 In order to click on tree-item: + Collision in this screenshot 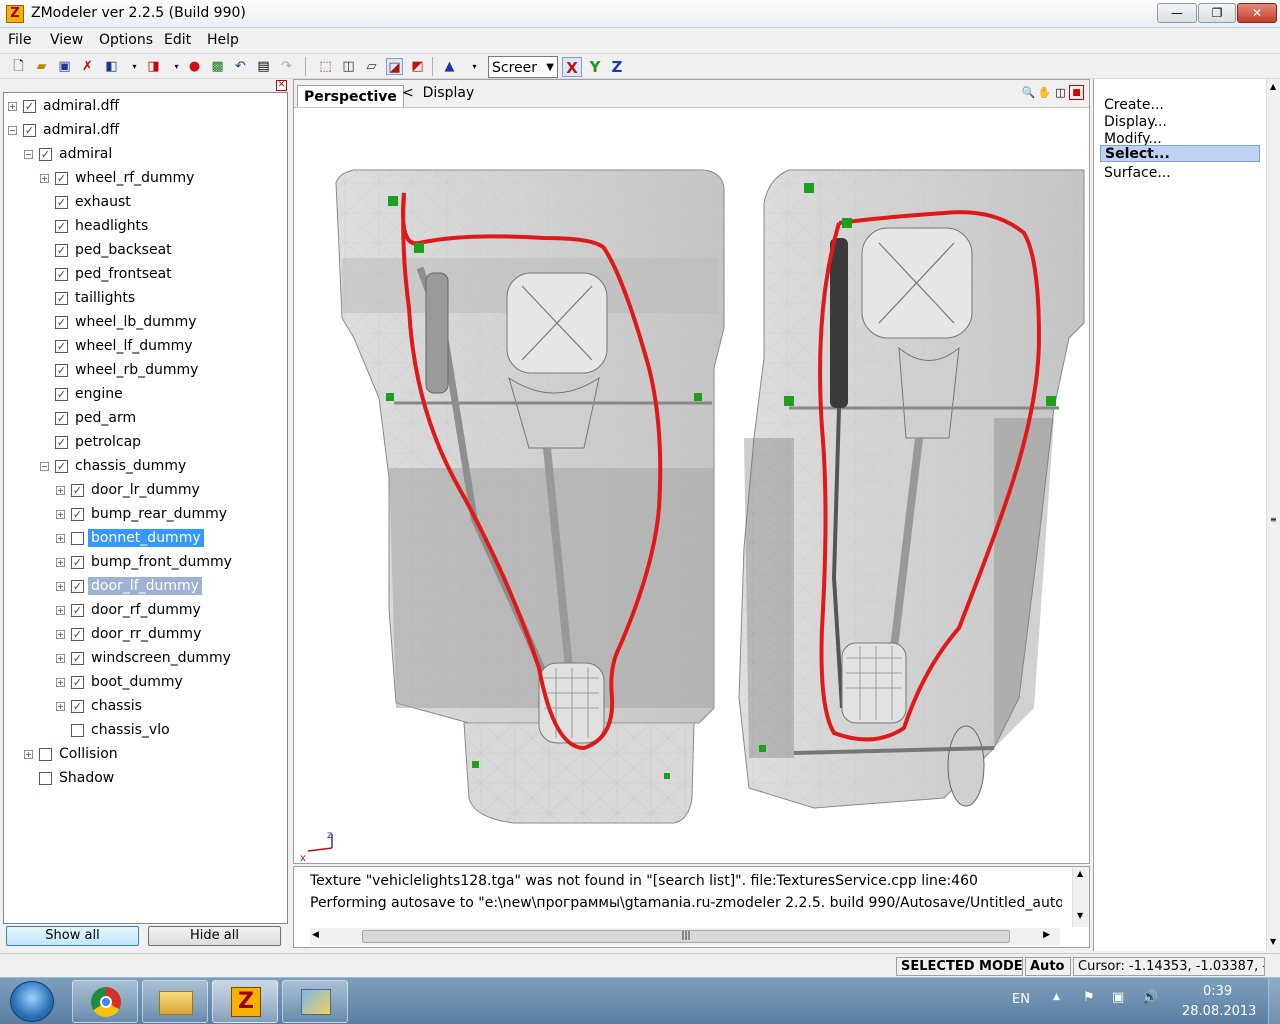, I will do `click(72, 754)`.